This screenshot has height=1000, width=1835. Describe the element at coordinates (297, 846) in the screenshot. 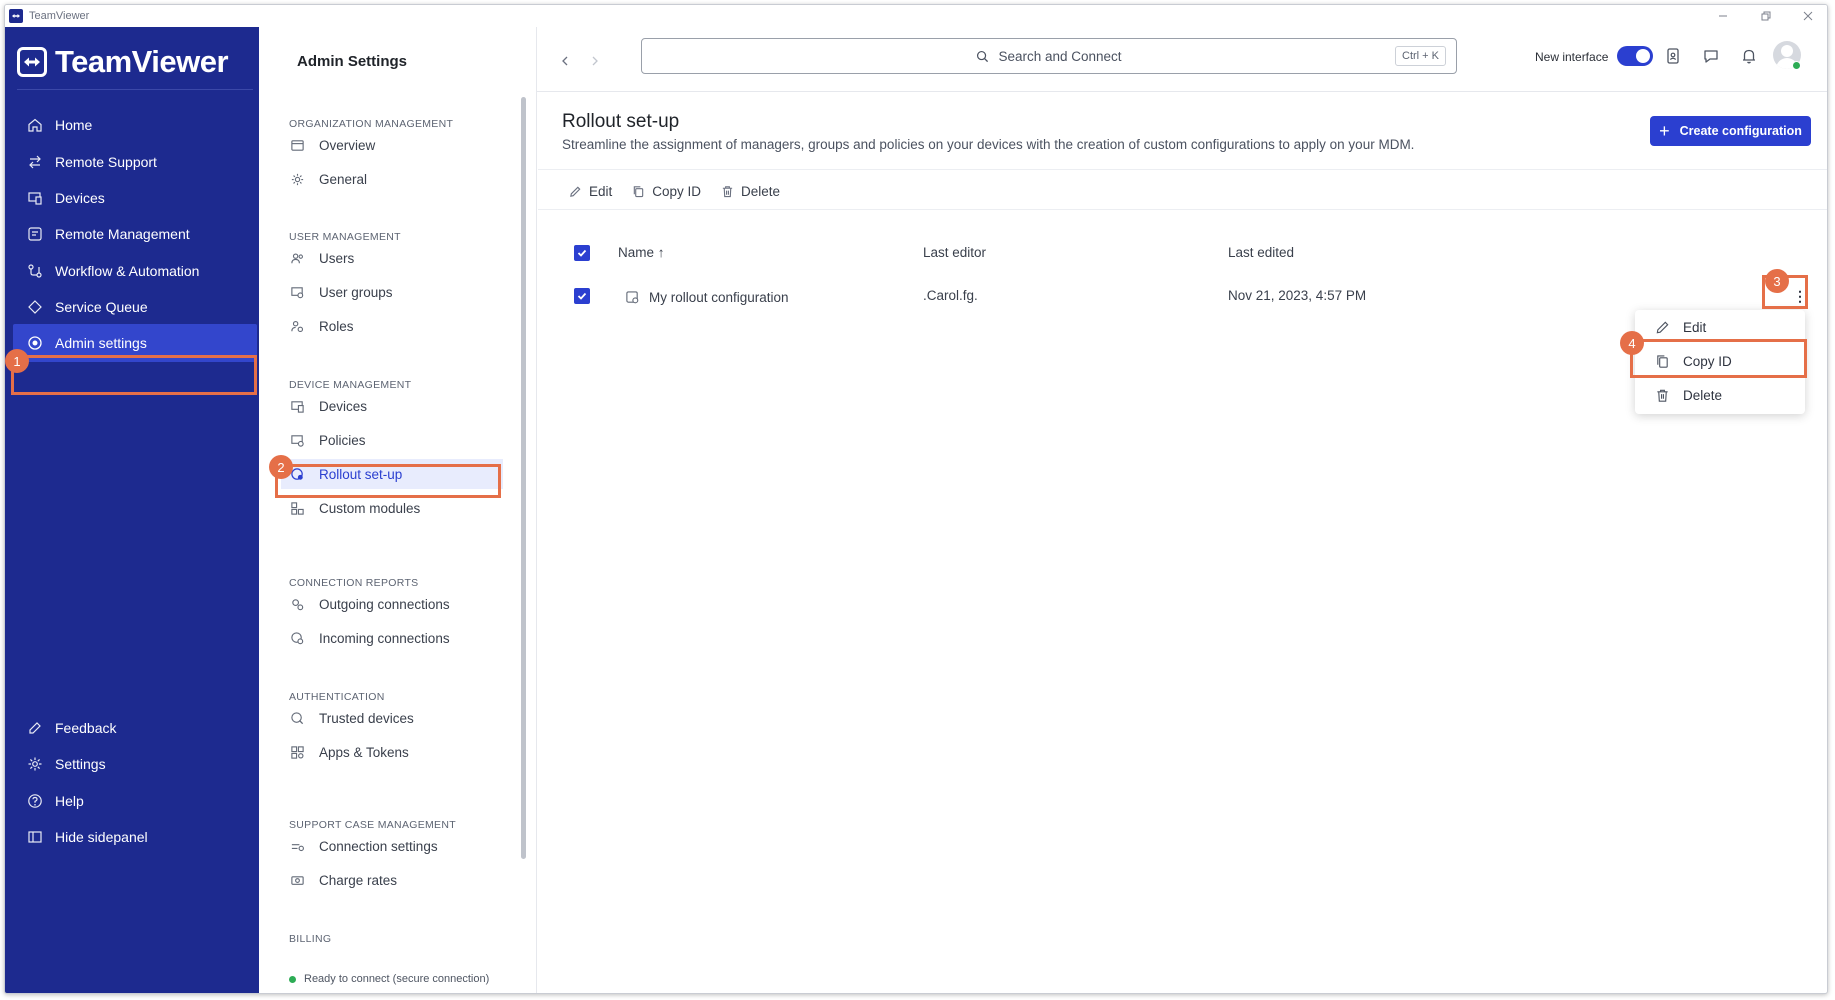

I see `connection-settings-icon` at that location.